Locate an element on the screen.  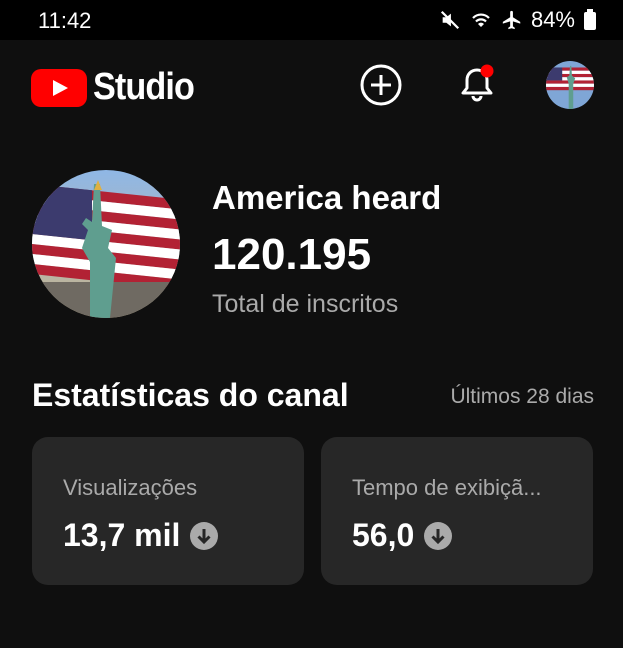
mute-icon is located at coordinates (450, 20).